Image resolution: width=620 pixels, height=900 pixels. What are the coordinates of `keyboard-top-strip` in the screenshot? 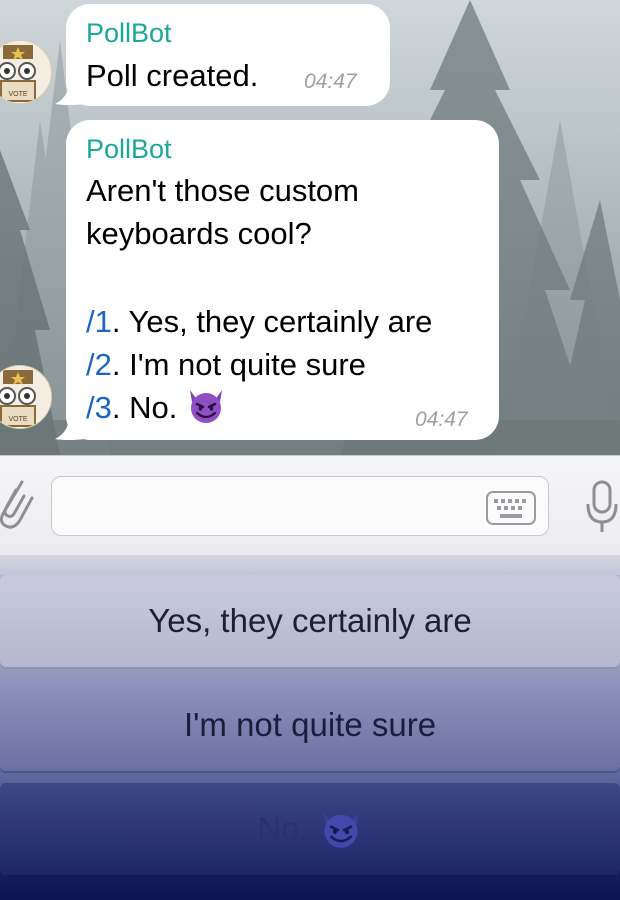 It's located at (310, 565).